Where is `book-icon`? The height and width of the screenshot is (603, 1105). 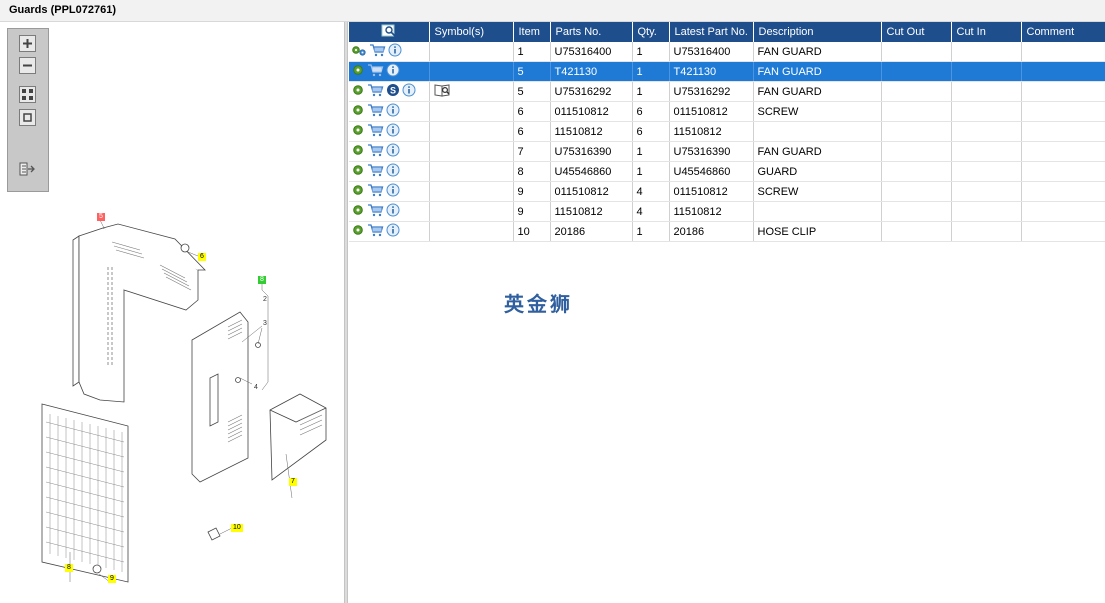 book-icon is located at coordinates (443, 91).